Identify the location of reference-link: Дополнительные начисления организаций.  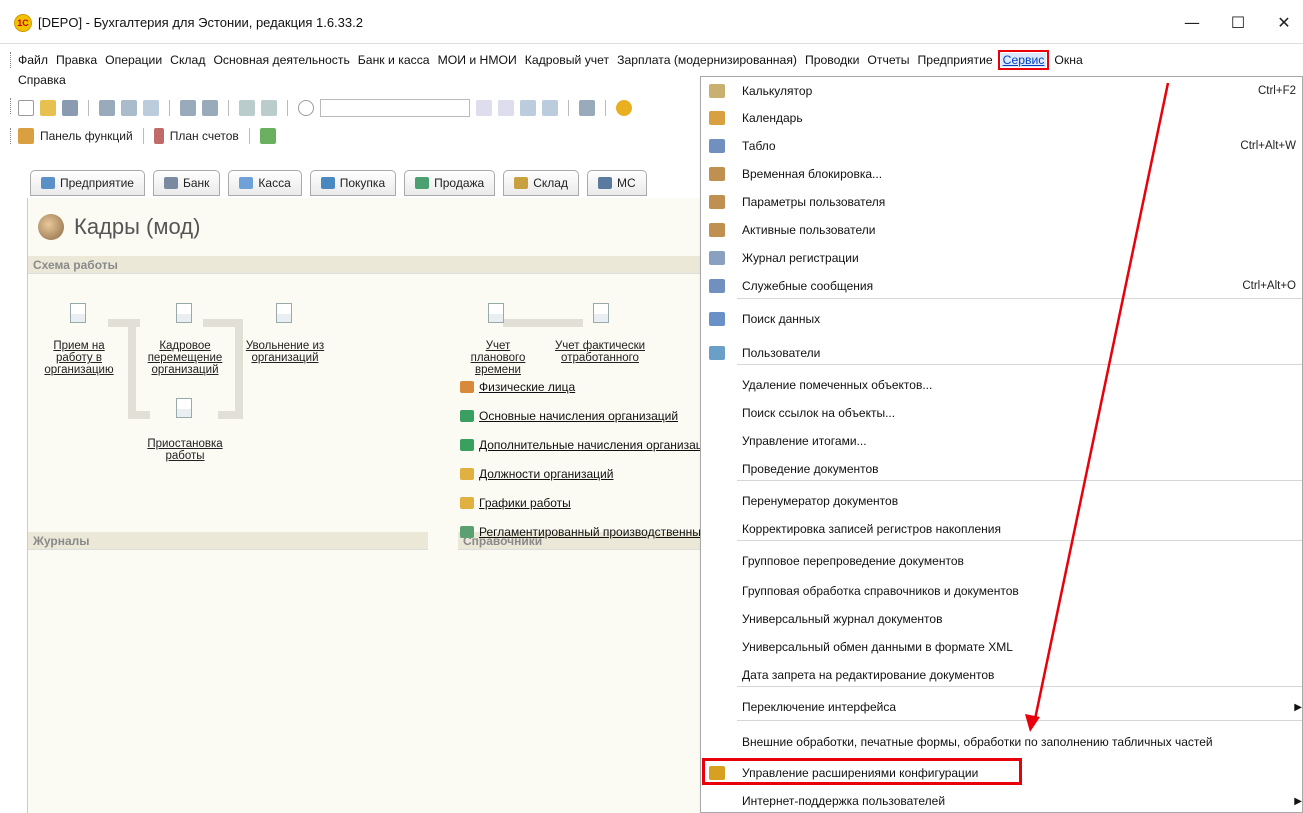
(580, 444).